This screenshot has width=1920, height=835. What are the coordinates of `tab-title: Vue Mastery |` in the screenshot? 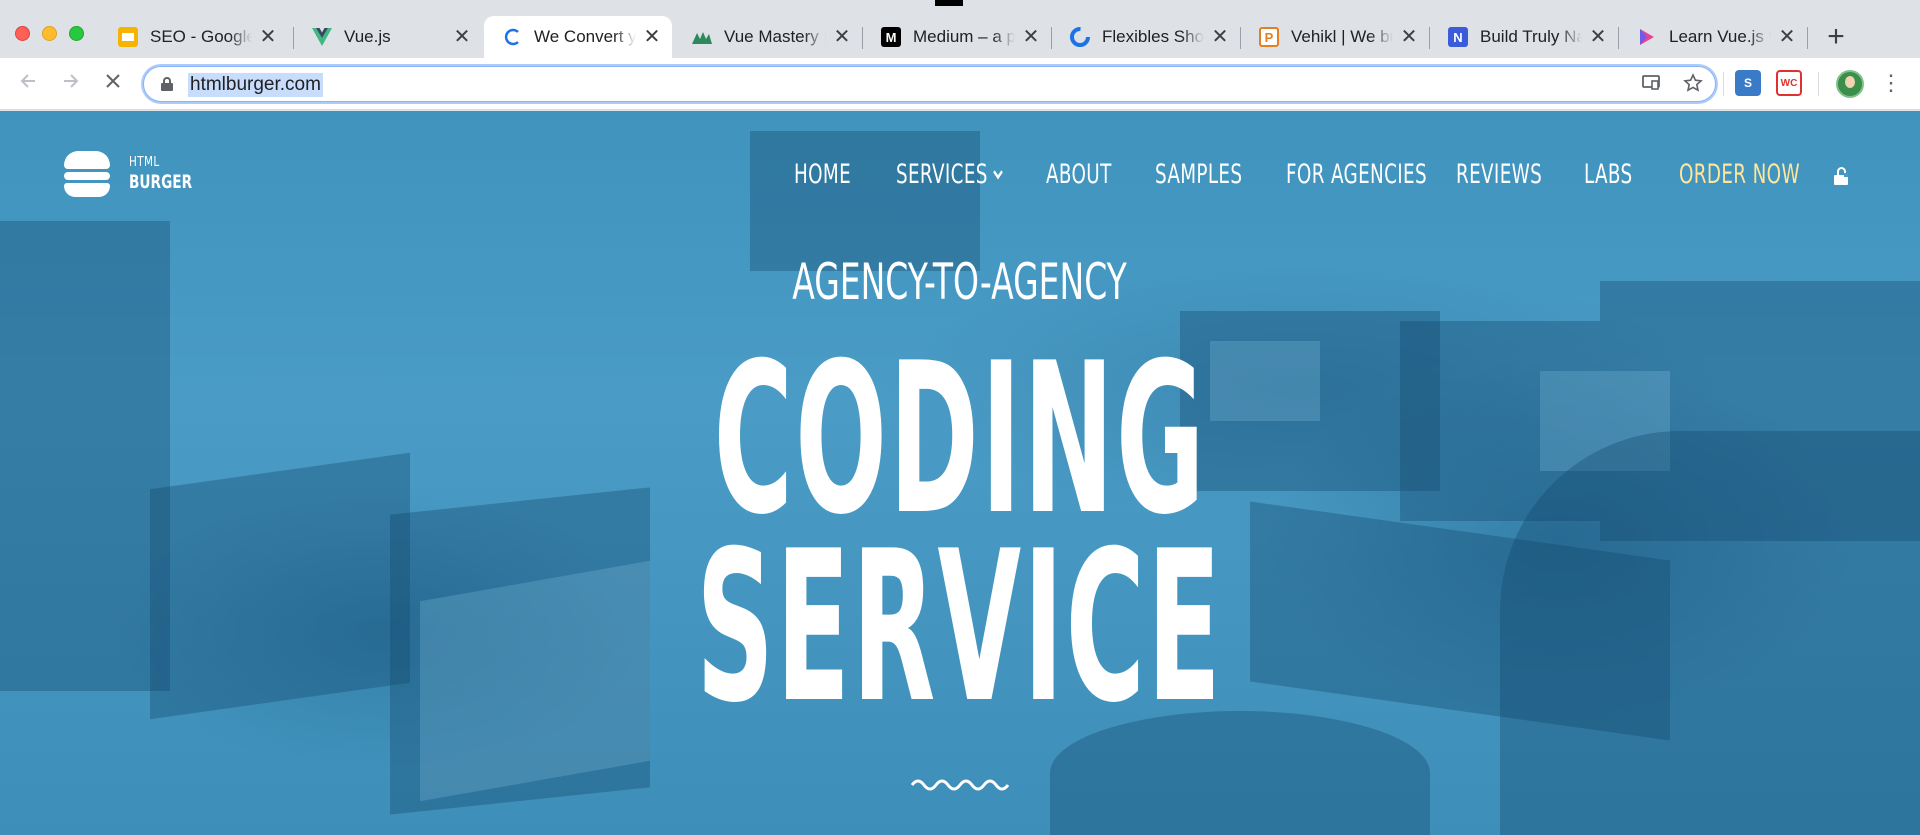 It's located at (775, 36).